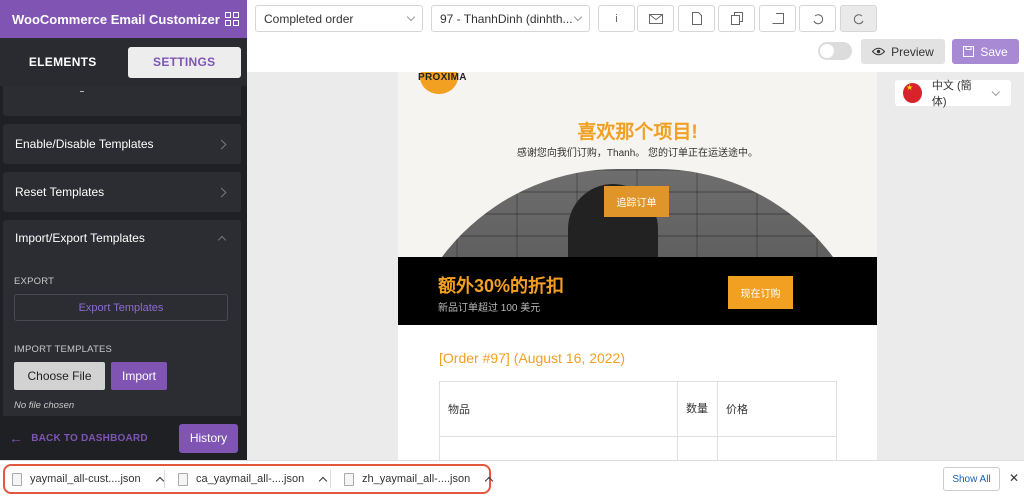 This screenshot has width=1024, height=496. I want to click on download-filename: ca_yaymail_all-....json, so click(250, 479).